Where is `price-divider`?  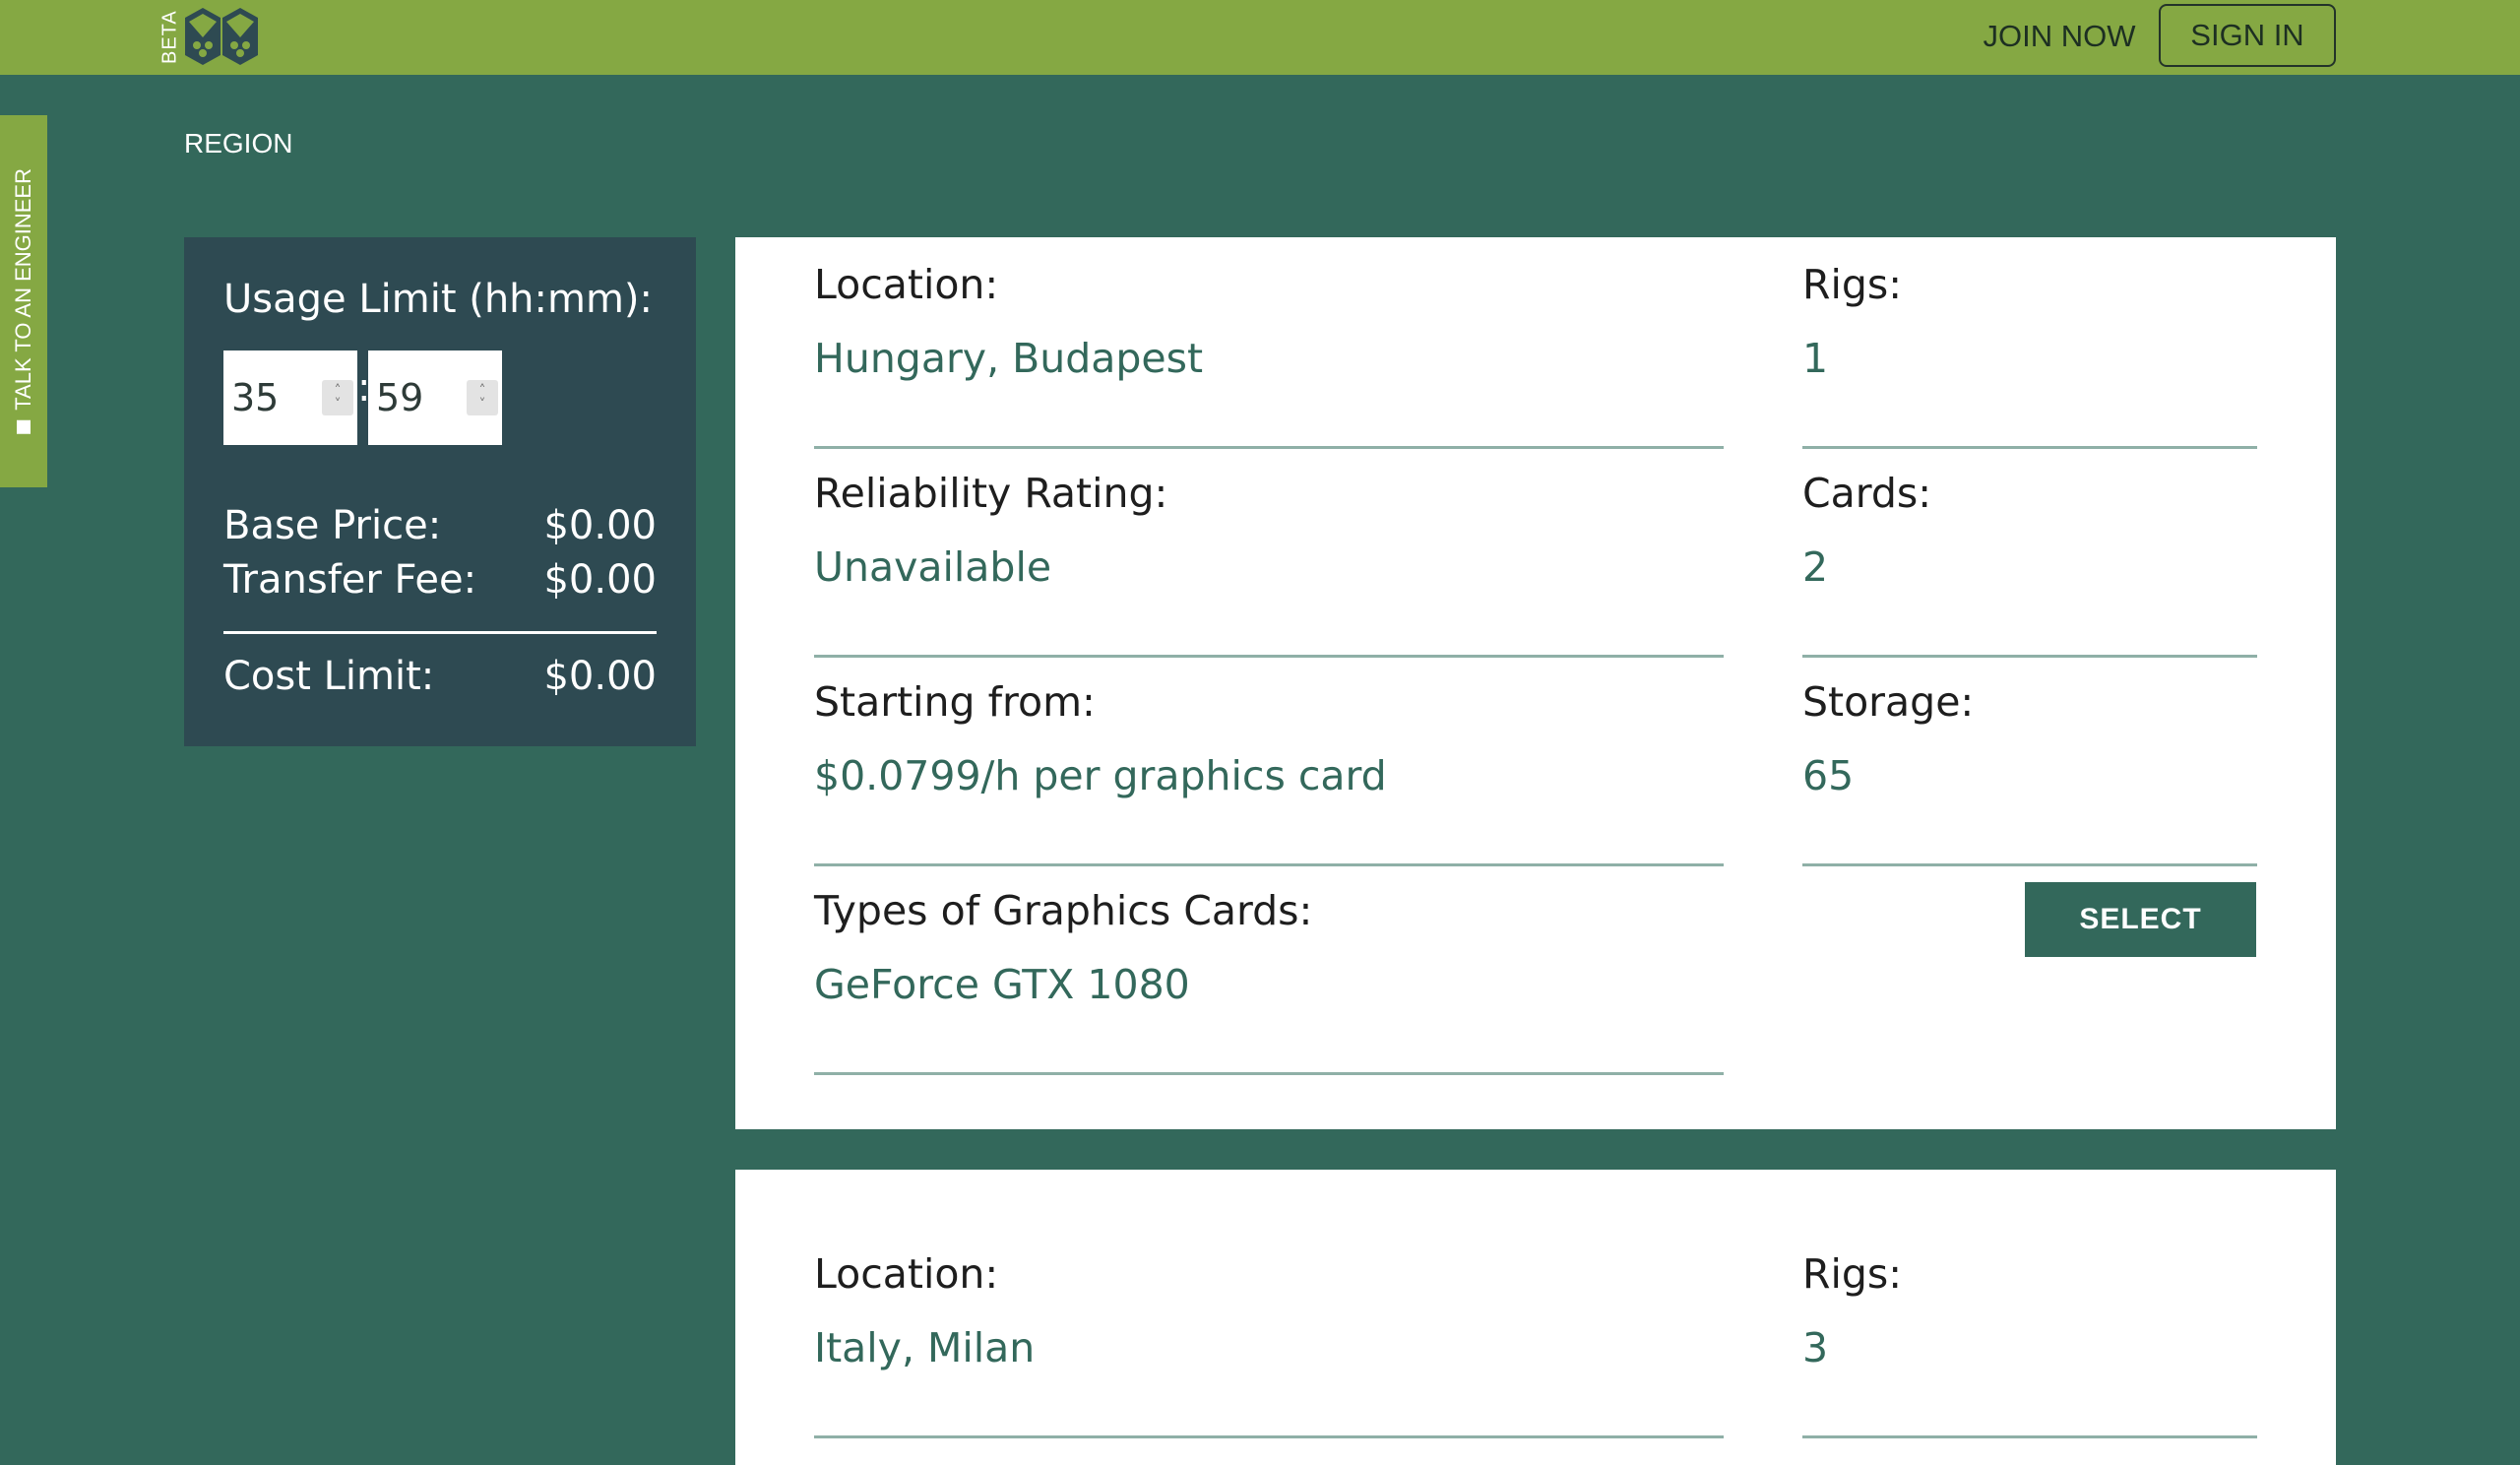
price-divider is located at coordinates (440, 632).